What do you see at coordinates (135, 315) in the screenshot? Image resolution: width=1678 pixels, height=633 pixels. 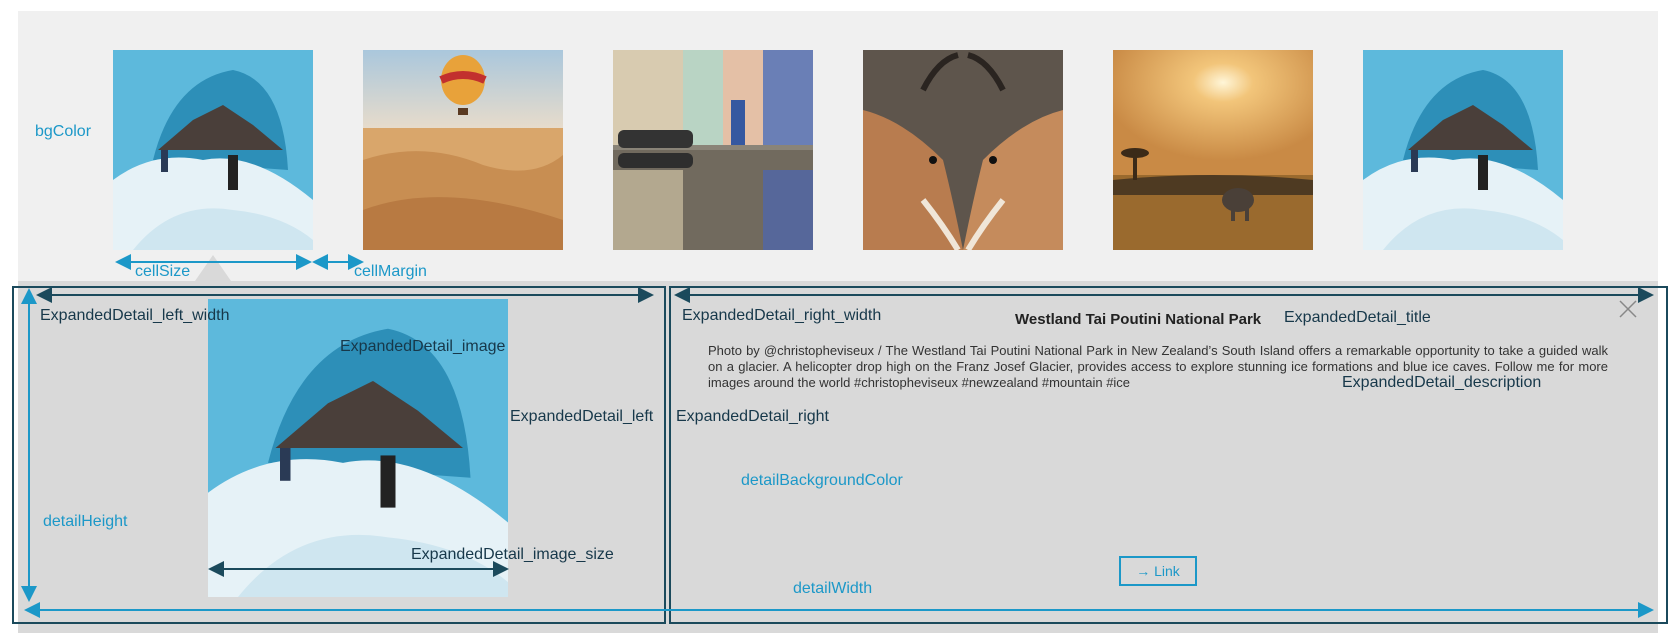 I see `annotation-left-width: ExpandedDetail_left_width` at bounding box center [135, 315].